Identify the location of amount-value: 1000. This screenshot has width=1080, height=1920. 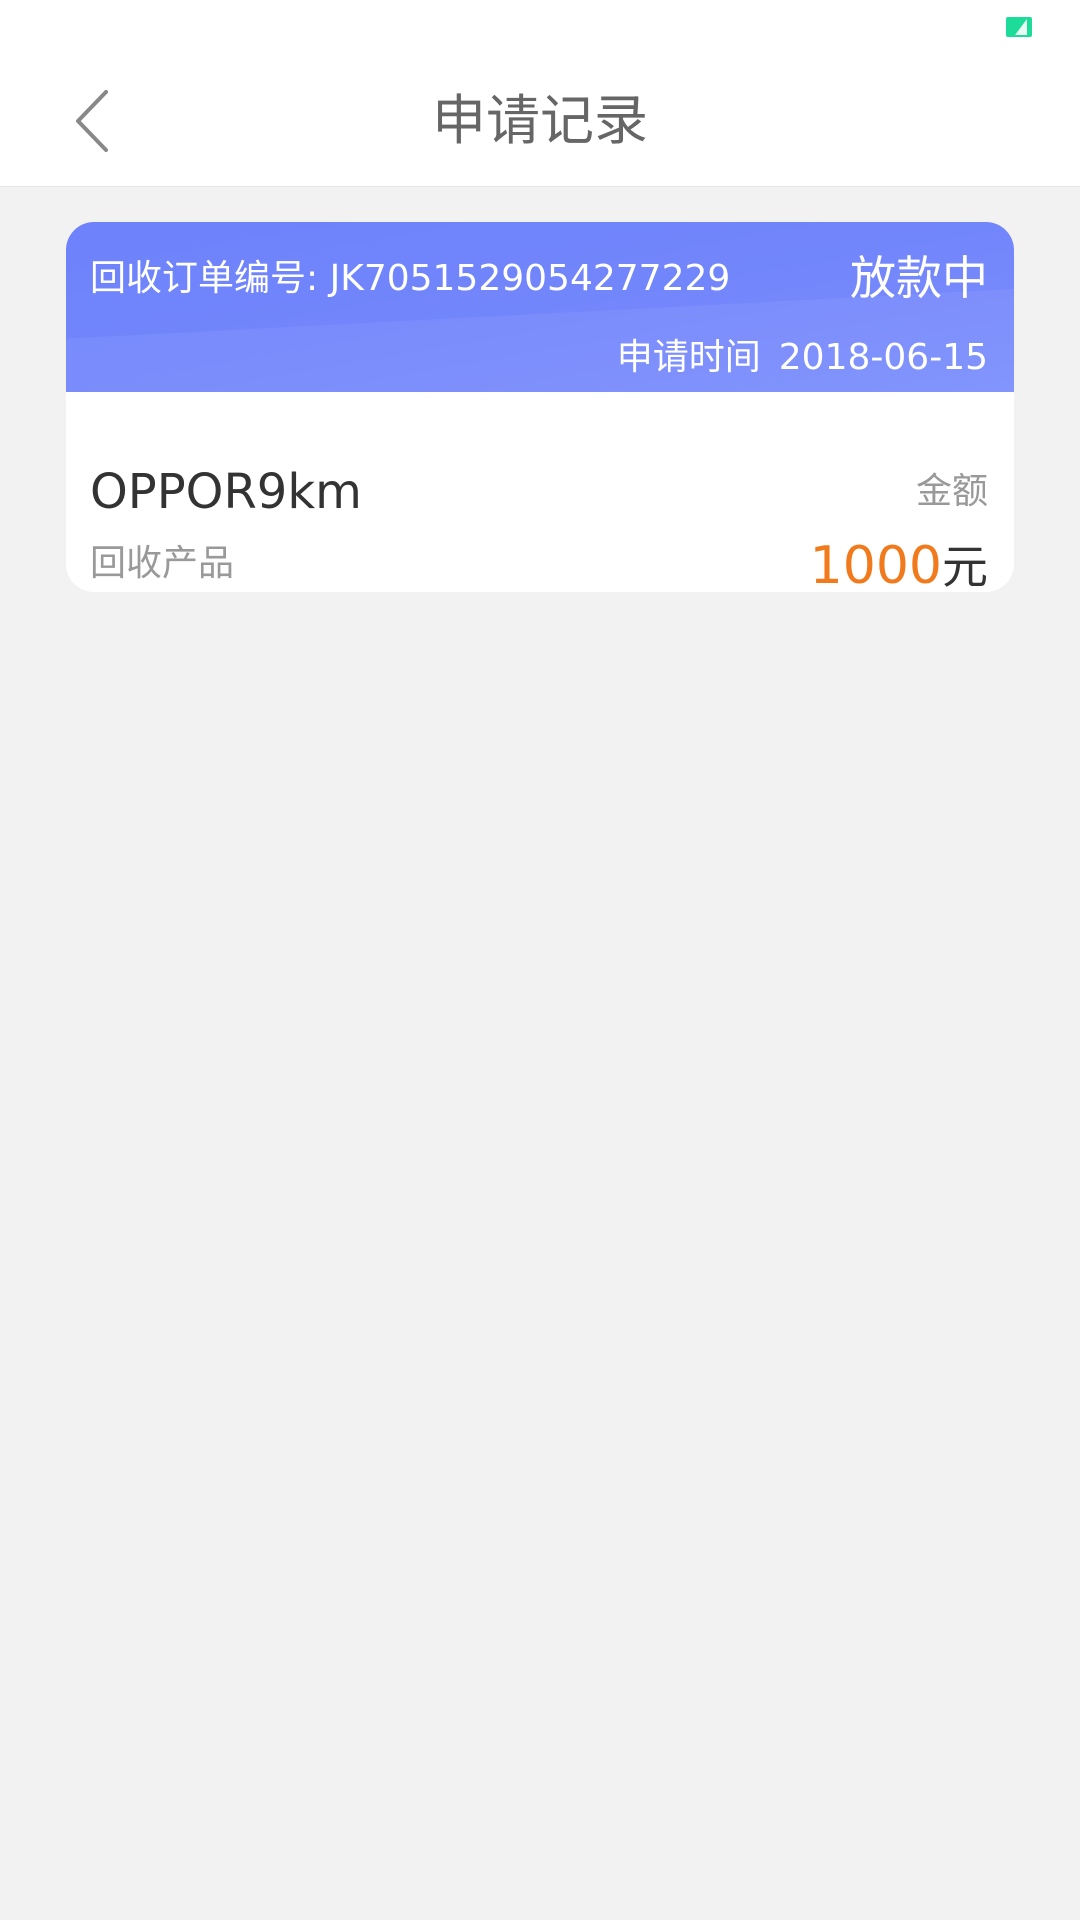
(875, 564).